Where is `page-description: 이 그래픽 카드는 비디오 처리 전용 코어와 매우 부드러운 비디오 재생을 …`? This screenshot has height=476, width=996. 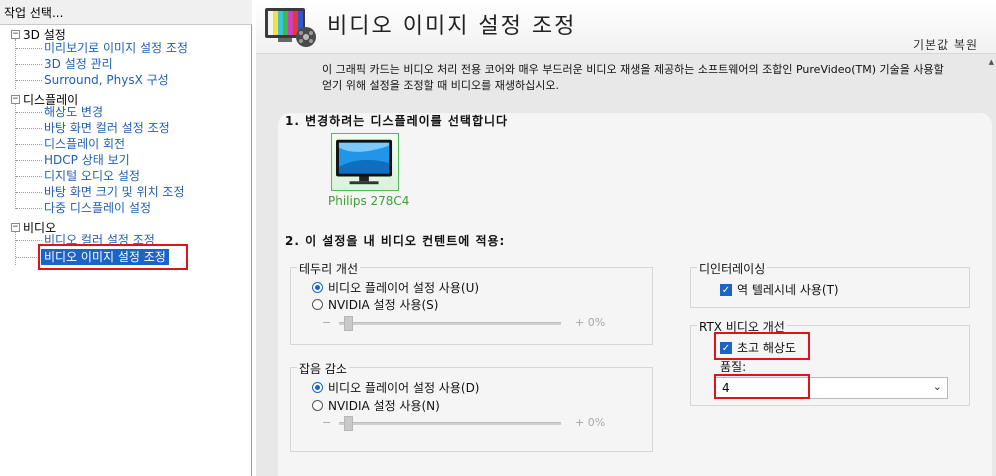
page-description: 이 그래픽 카드는 비디오 처리 전용 코어와 매우 부드러운 비디오 재생을 … is located at coordinates (657, 78).